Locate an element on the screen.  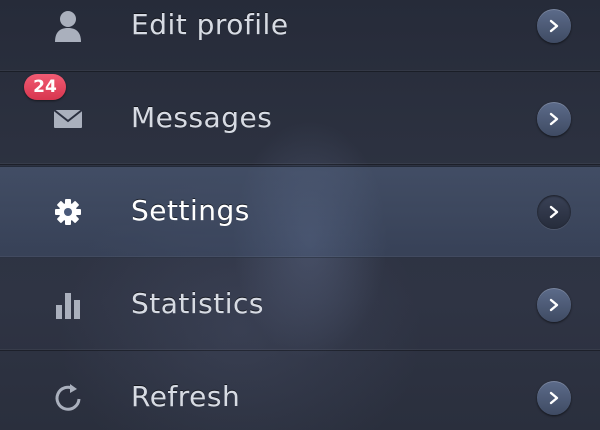
menu-item-label: Statistics is located at coordinates (197, 303).